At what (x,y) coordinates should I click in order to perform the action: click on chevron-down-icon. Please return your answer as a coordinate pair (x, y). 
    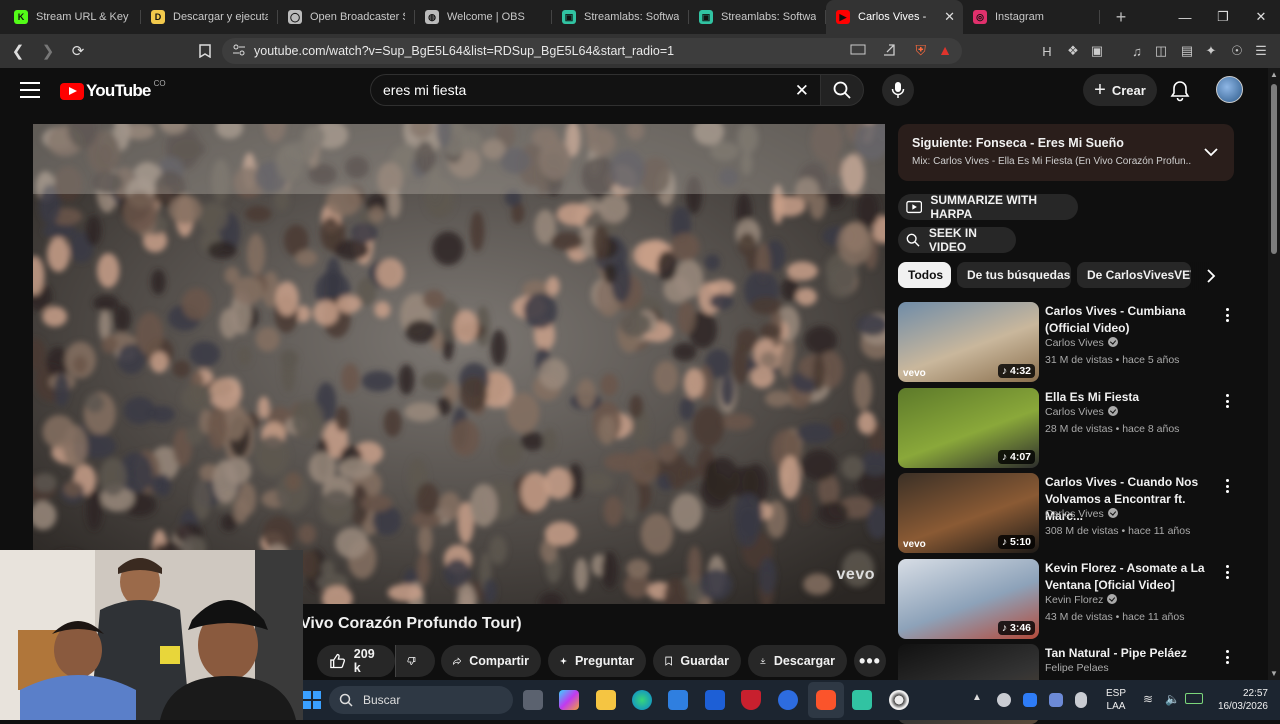
    Looking at the image, I should click on (1211, 153).